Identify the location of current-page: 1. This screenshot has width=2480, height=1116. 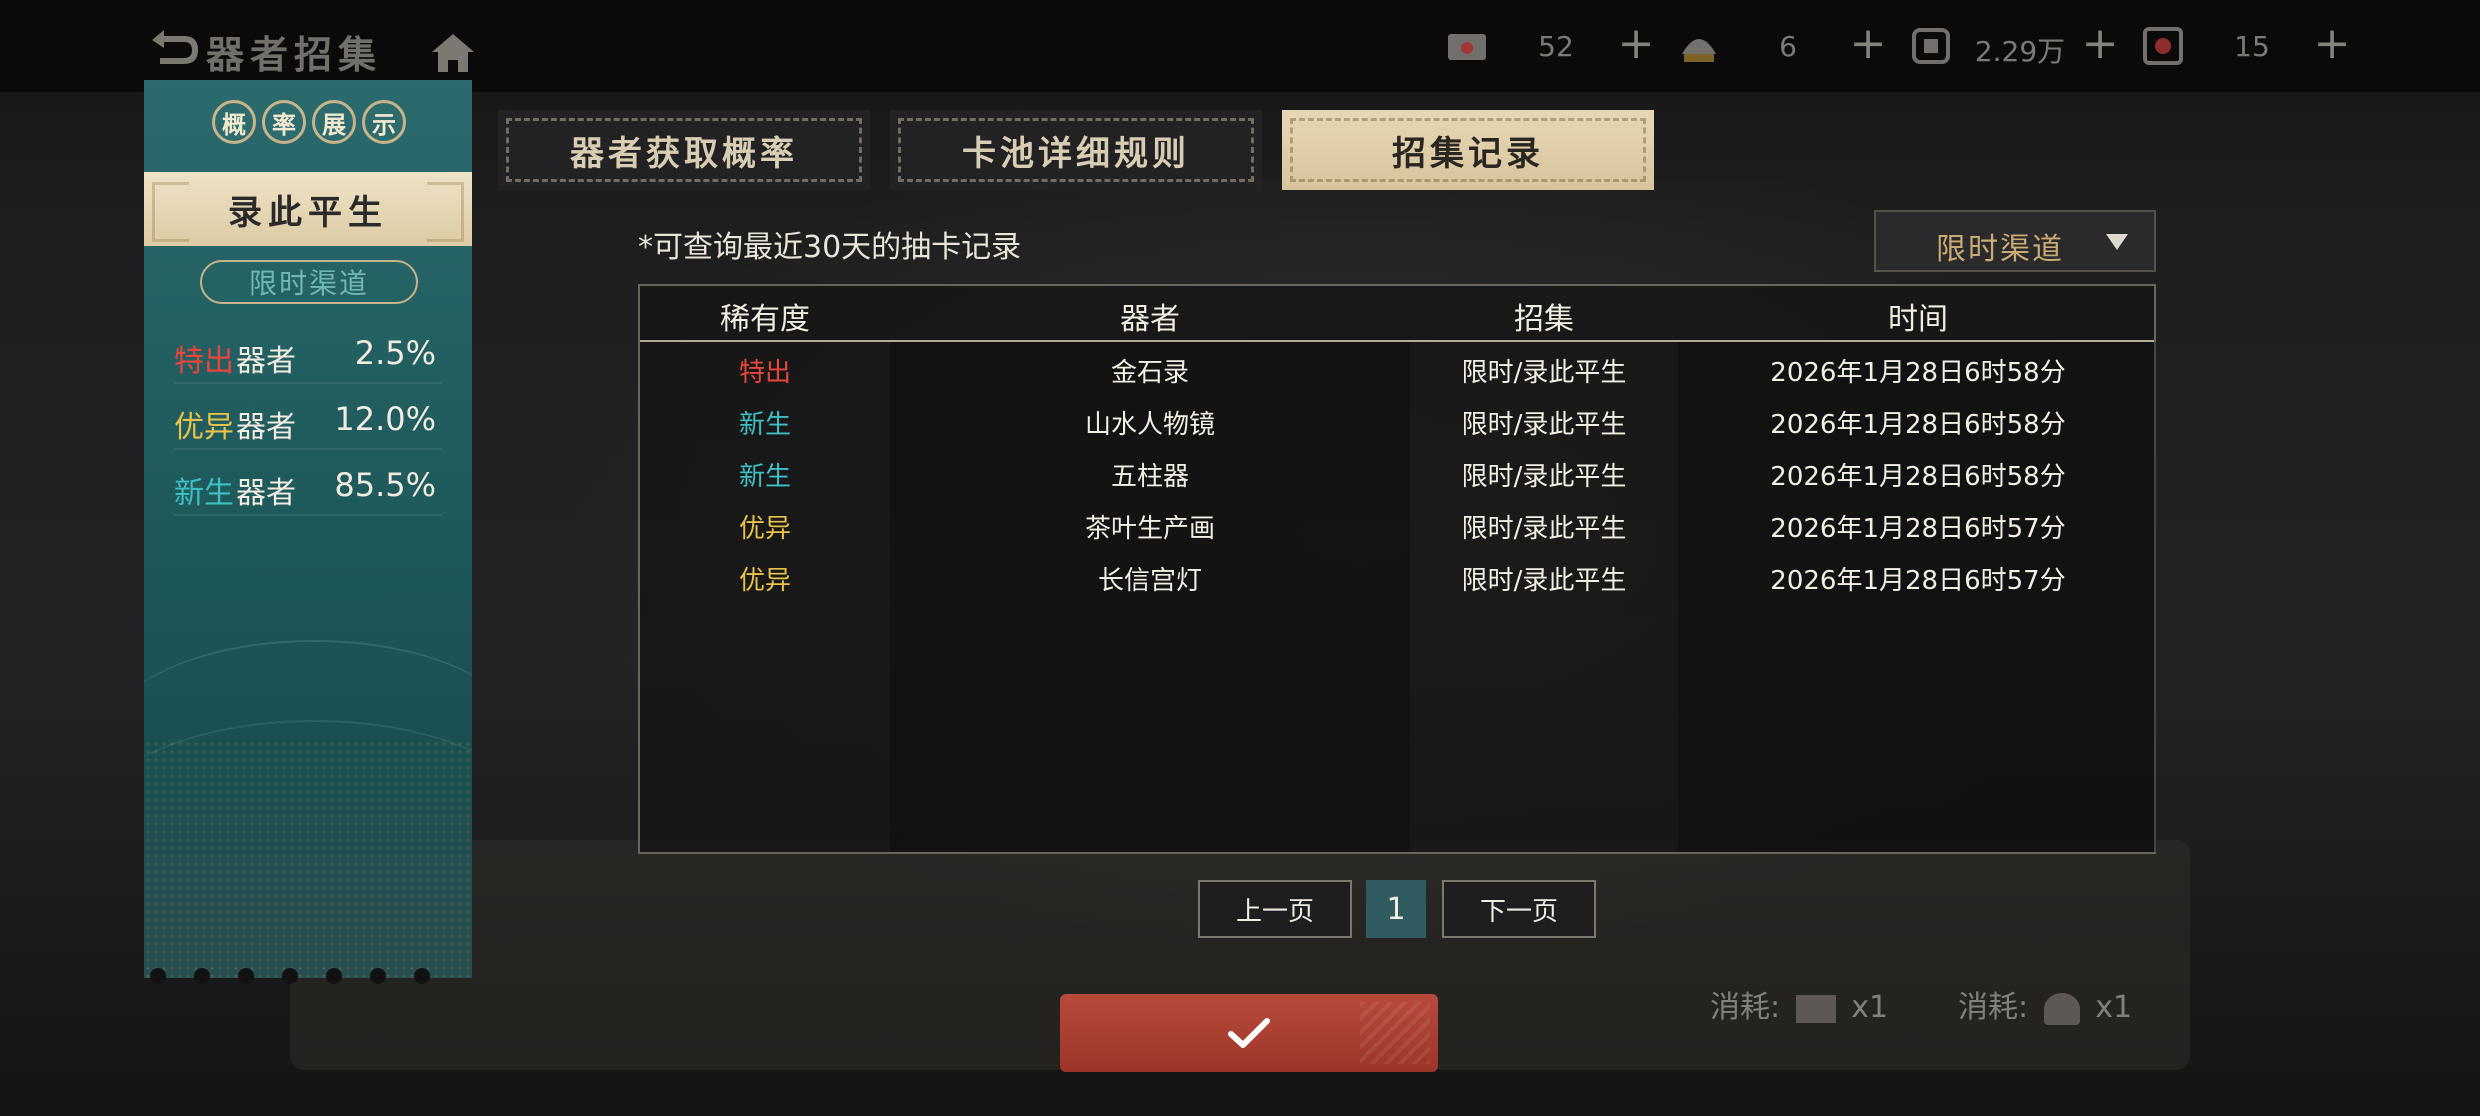
(1396, 909).